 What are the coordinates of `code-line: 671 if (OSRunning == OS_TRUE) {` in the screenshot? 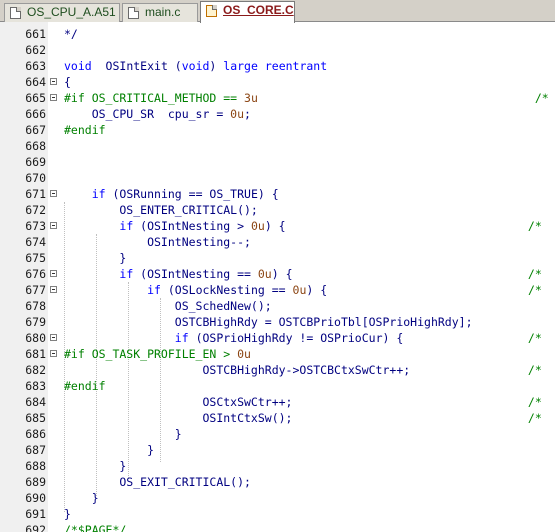 It's located at (277, 194).